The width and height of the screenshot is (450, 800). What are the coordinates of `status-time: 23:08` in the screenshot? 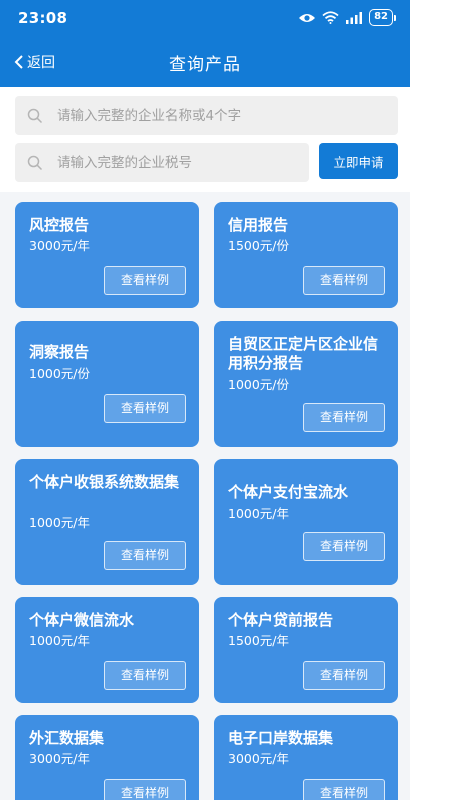 It's located at (43, 18).